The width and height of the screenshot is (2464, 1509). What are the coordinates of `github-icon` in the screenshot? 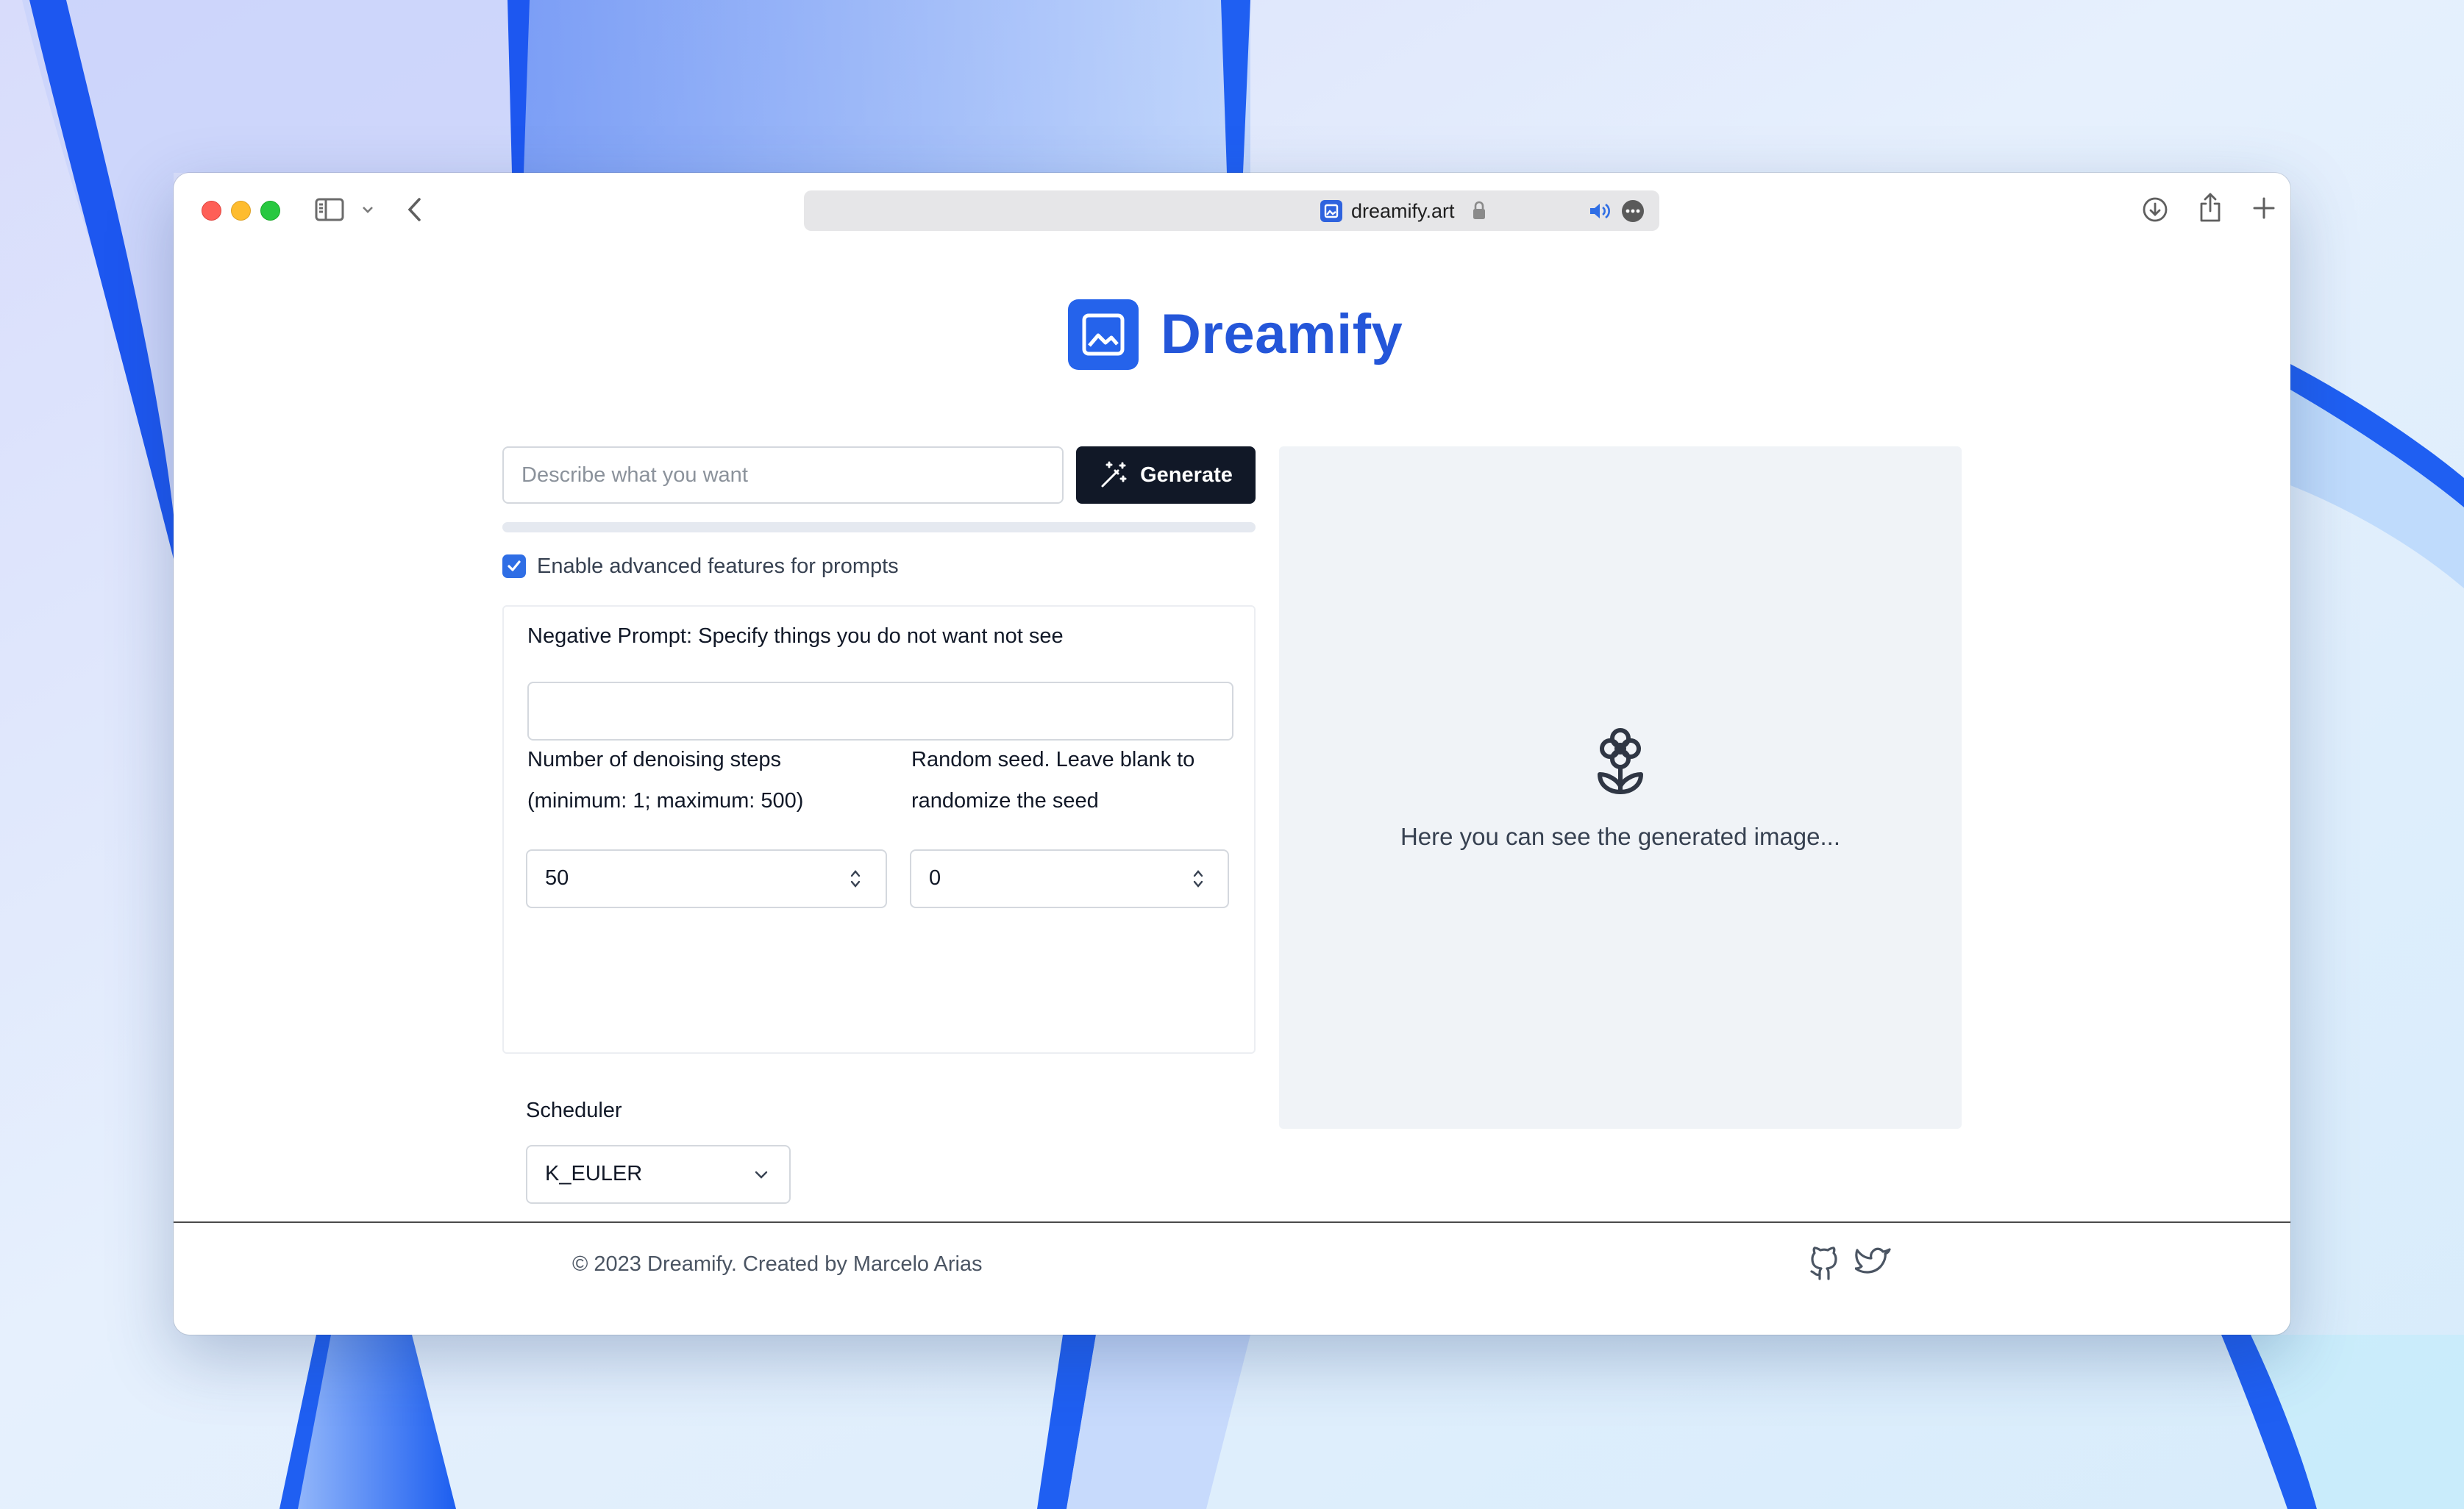 It's located at (1824, 1265).